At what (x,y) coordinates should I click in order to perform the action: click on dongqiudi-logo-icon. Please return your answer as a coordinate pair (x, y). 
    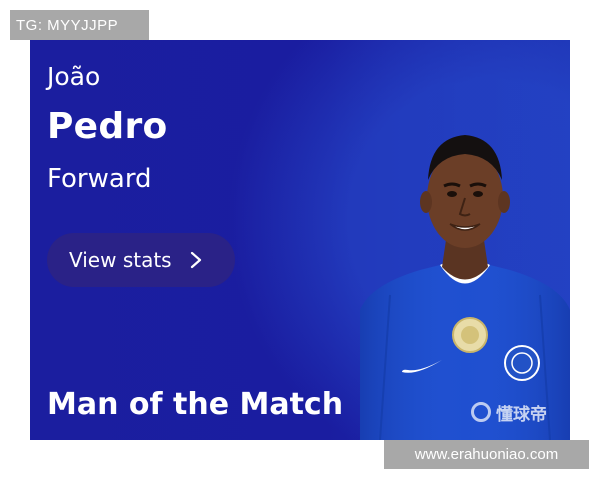
    Looking at the image, I should click on (481, 412).